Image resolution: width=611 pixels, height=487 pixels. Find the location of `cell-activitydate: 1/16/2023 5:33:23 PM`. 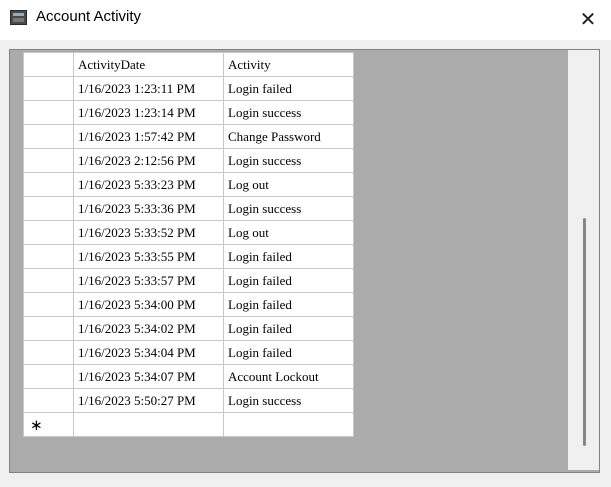

cell-activitydate: 1/16/2023 5:33:23 PM is located at coordinates (148, 184).